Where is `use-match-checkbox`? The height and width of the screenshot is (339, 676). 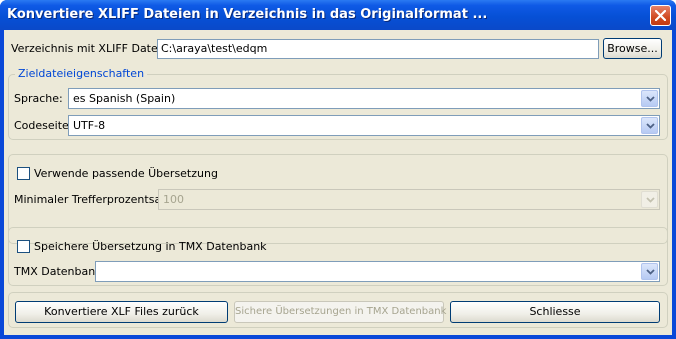
use-match-checkbox is located at coordinates (23, 173).